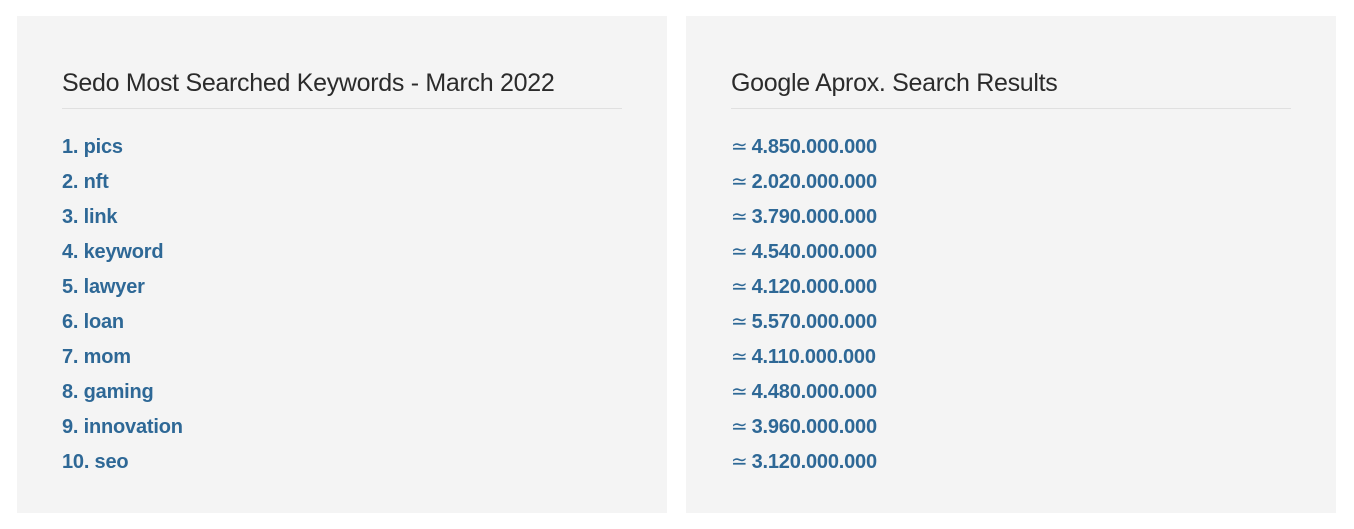 The width and height of the screenshot is (1354, 529). I want to click on result-list-item: ≃ 3.960.000.000, so click(1011, 427).